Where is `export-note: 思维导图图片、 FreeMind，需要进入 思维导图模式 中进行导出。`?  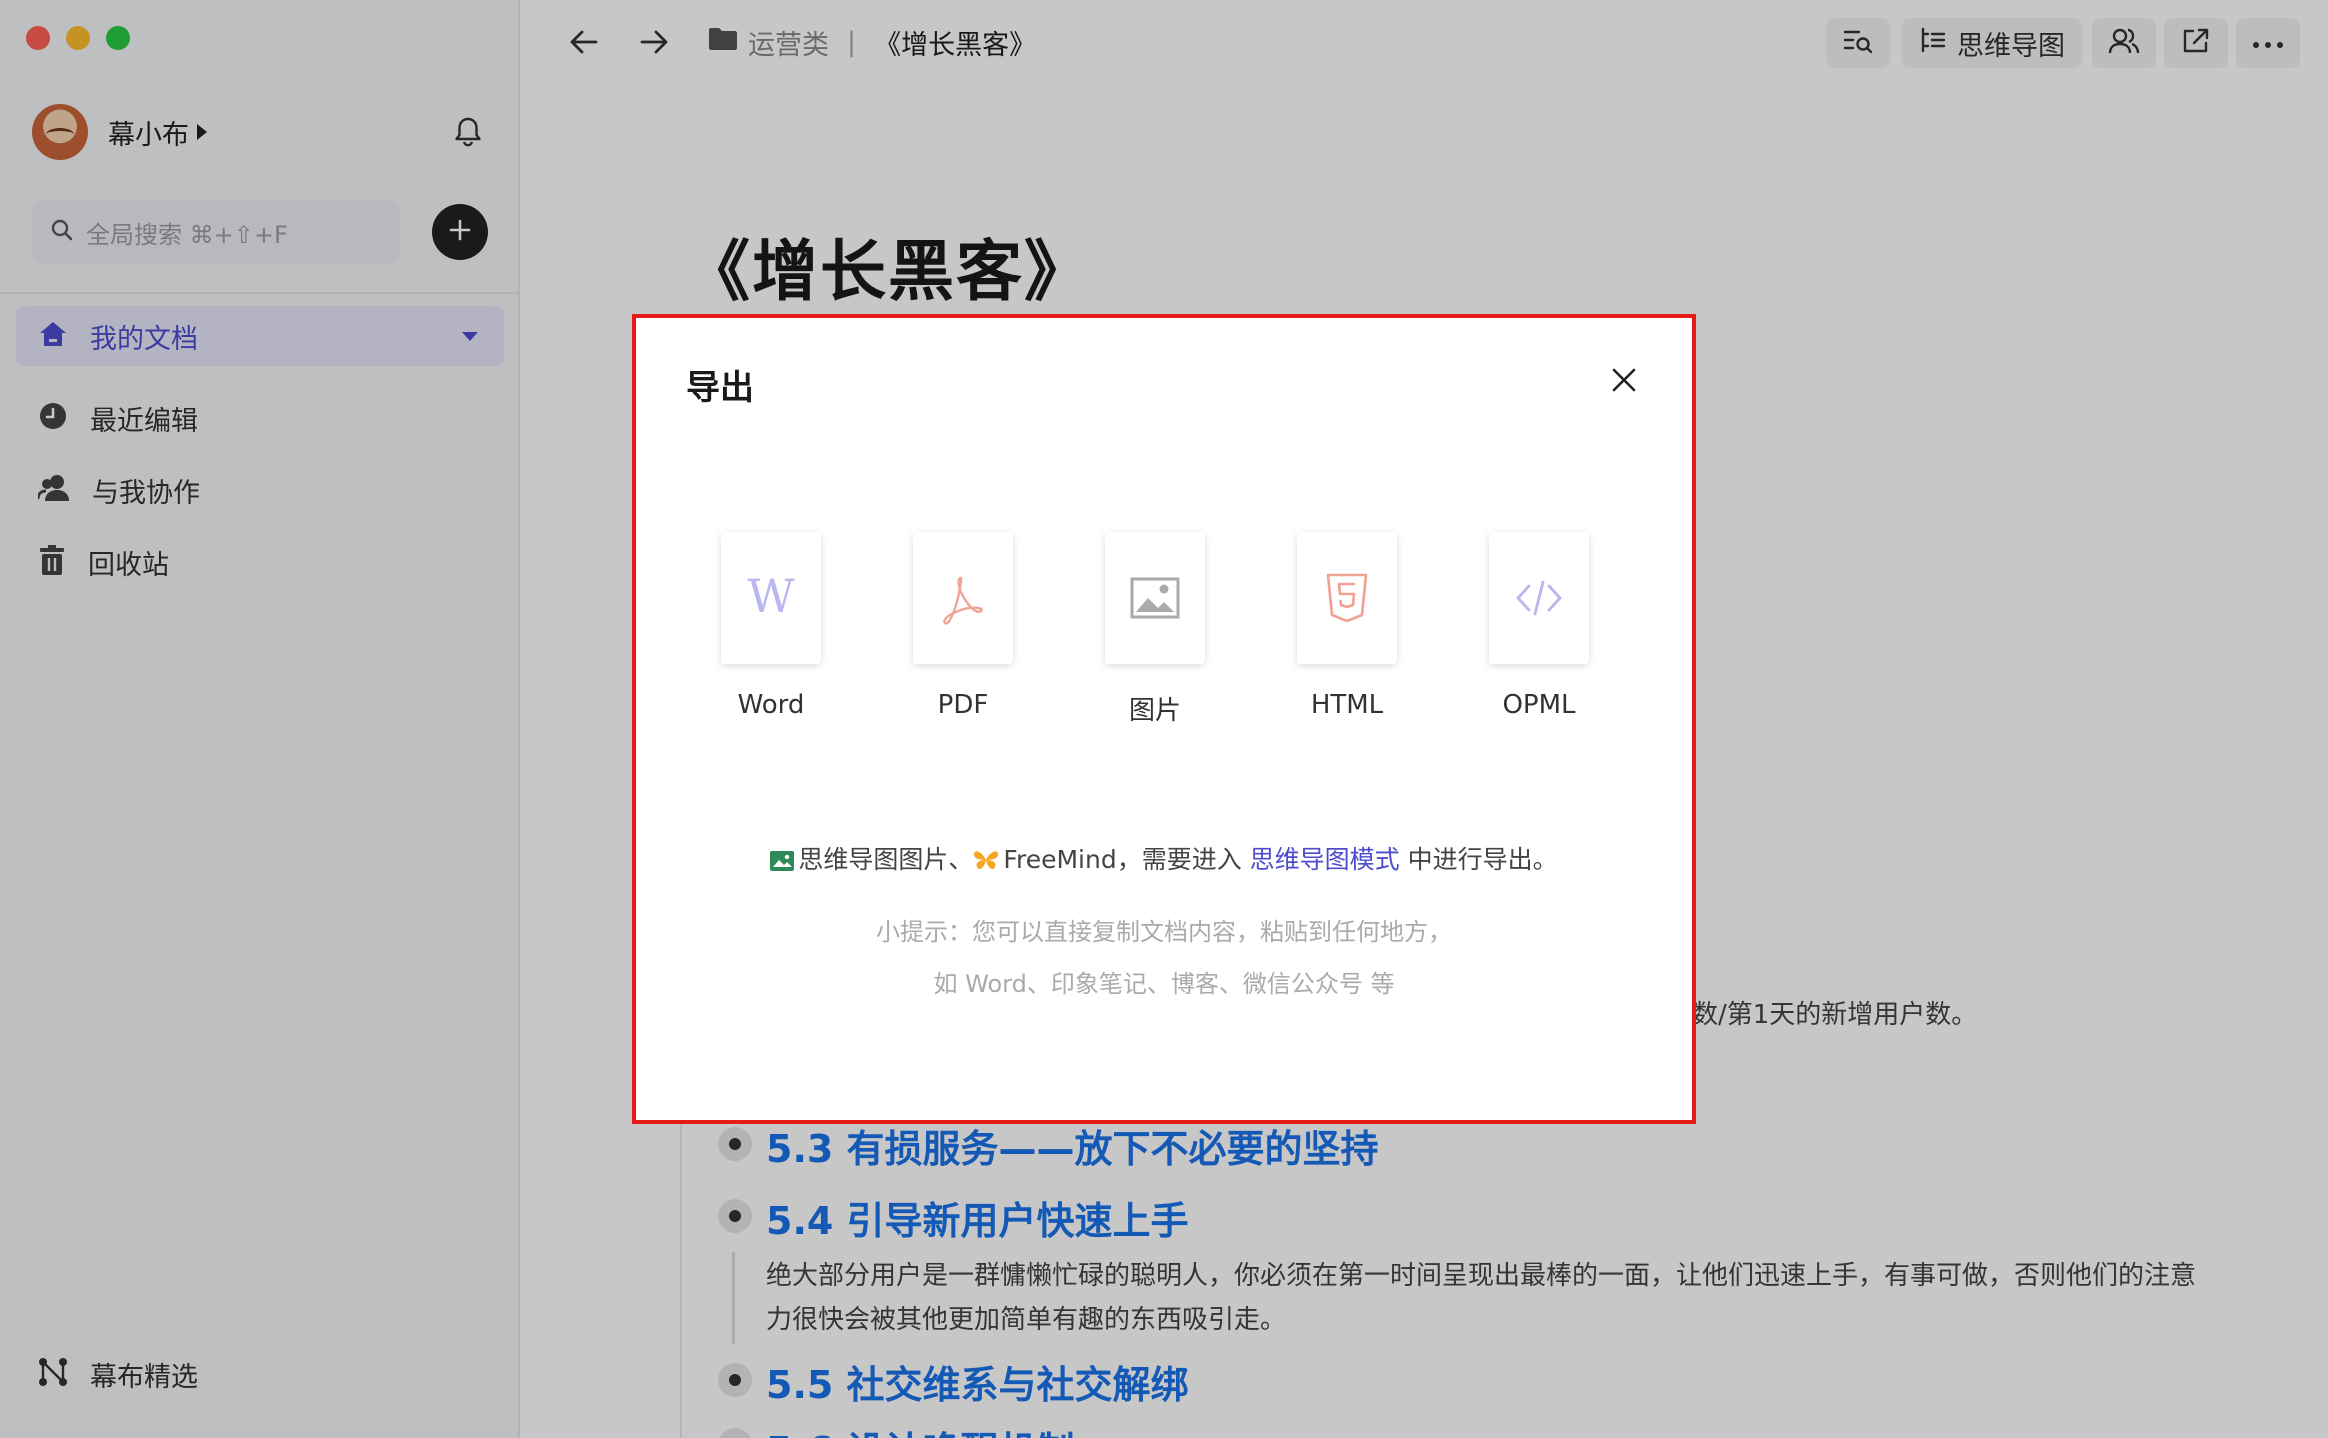 export-note: 思维导图图片、 FreeMind，需要进入 思维导图模式 中进行导出。 is located at coordinates (1164, 858).